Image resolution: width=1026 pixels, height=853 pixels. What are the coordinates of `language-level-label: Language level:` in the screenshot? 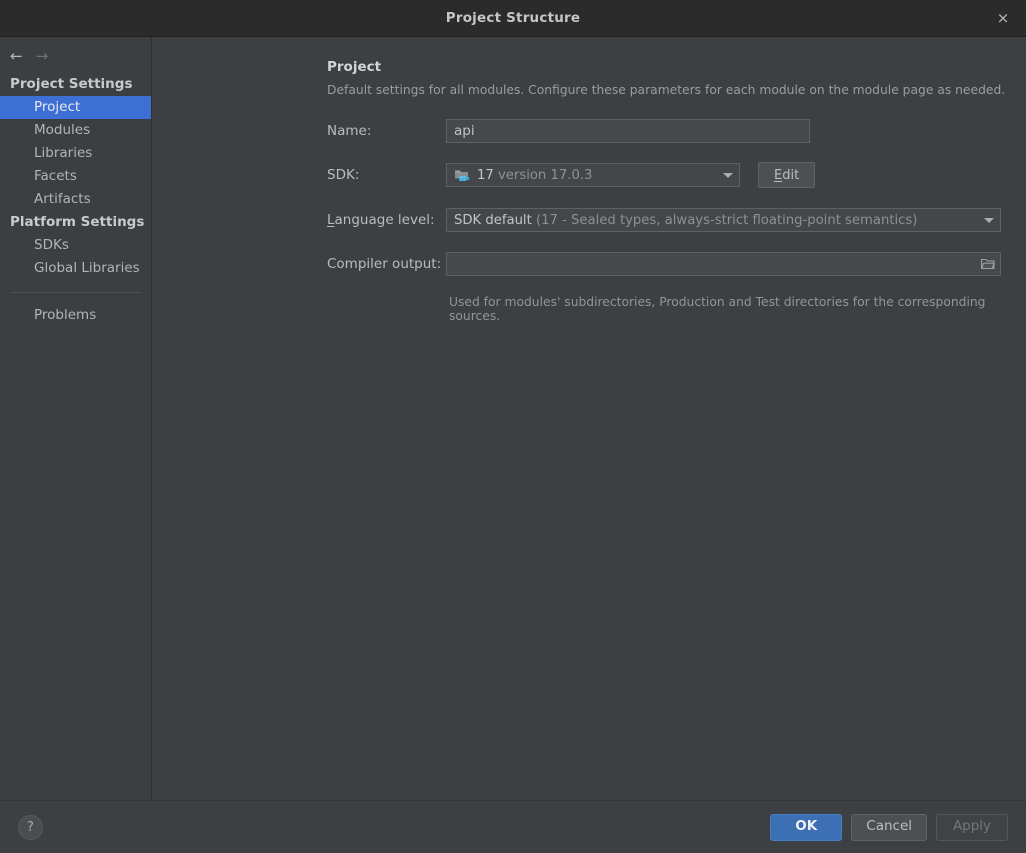 It's located at (386, 220).